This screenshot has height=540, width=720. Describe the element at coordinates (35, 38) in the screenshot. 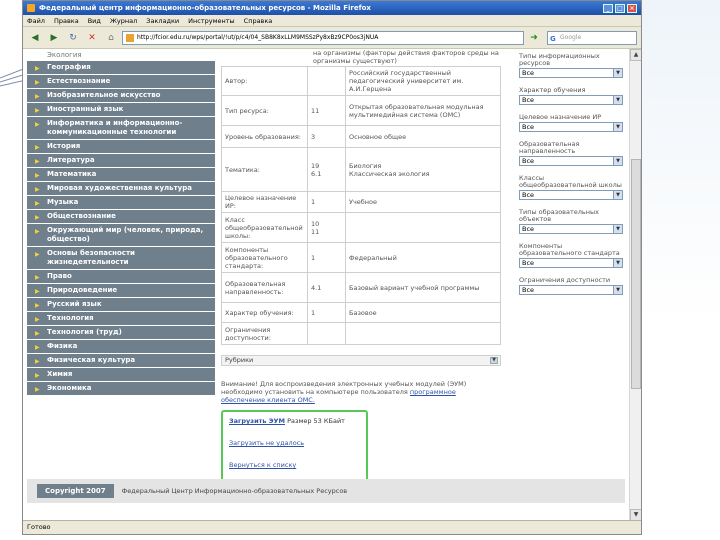

I see `back-arrow-icon: ◀` at that location.